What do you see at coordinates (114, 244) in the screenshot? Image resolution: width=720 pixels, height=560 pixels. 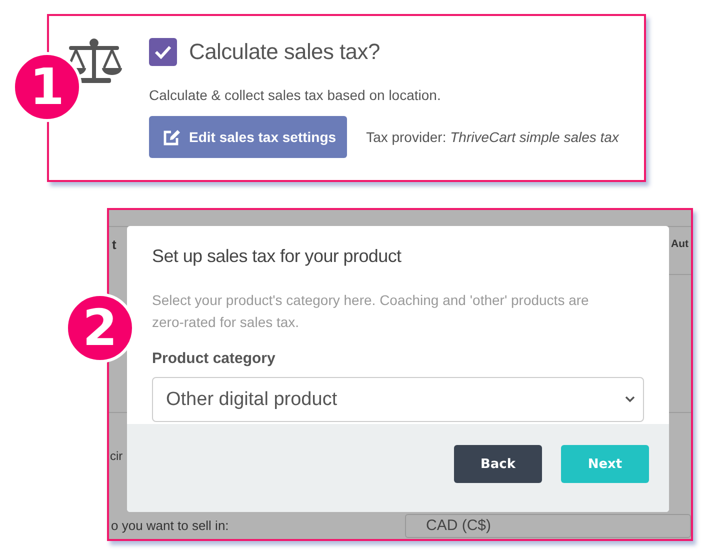 I see `column-header: t` at bounding box center [114, 244].